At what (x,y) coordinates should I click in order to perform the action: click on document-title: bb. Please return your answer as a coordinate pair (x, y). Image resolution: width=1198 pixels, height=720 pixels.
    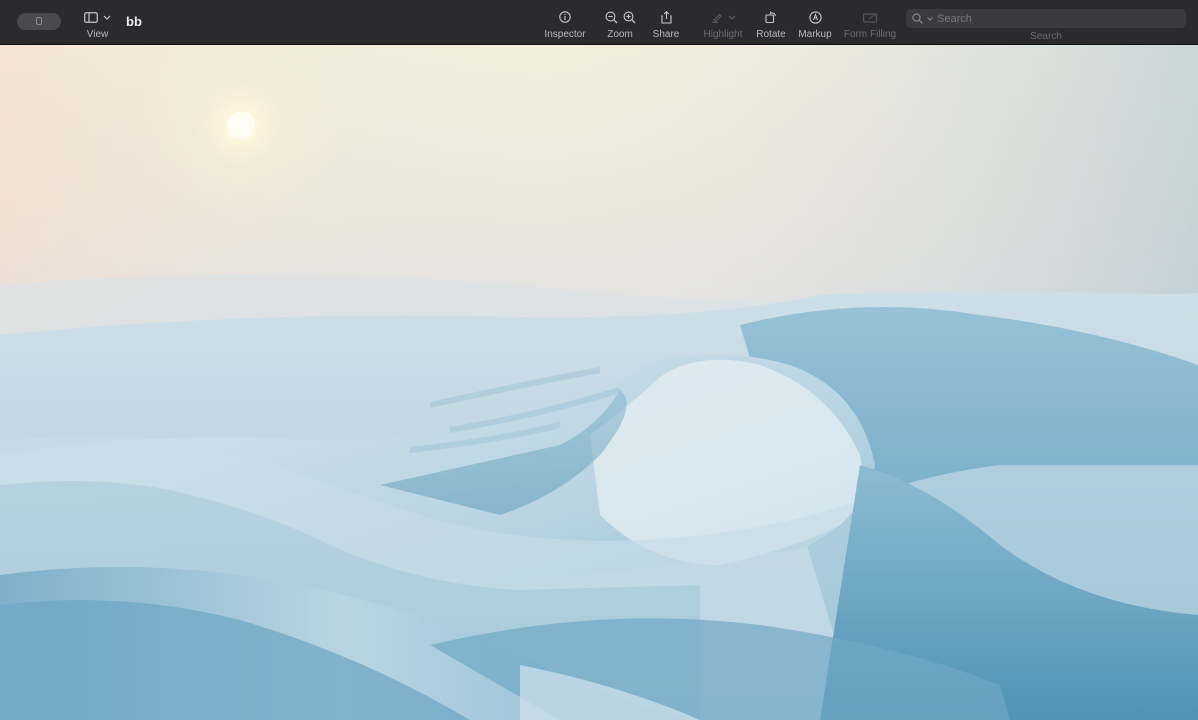
    Looking at the image, I should click on (134, 21).